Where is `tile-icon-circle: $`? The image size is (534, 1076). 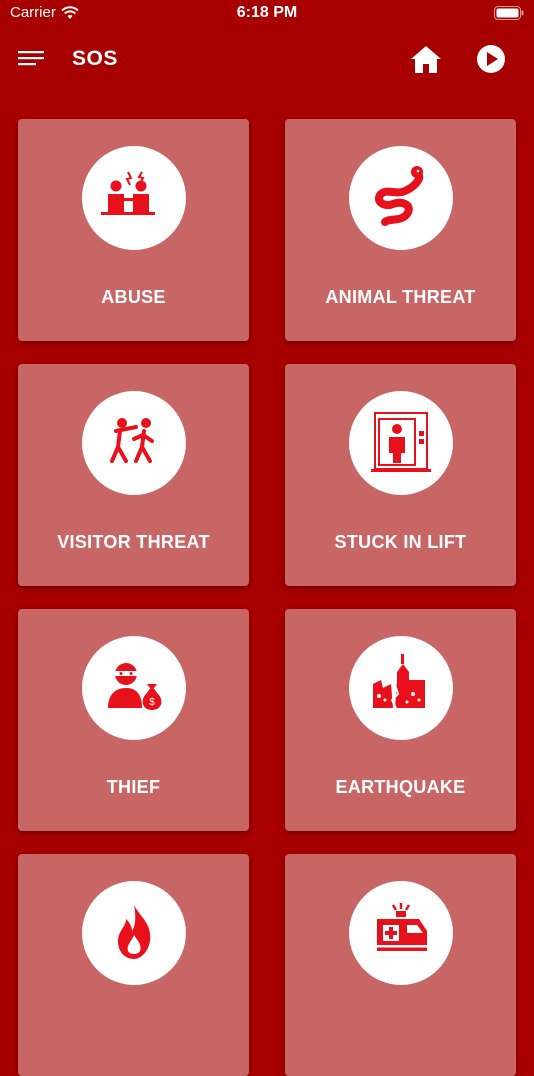 tile-icon-circle: $ is located at coordinates (134, 688).